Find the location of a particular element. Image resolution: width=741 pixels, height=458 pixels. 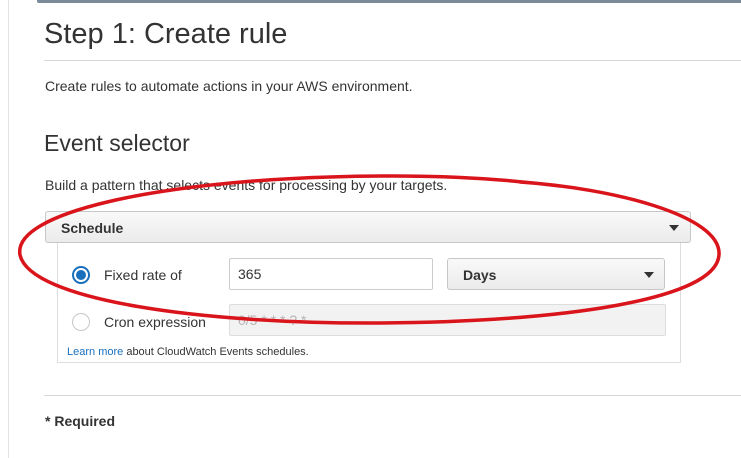

cron-expression-radio is located at coordinates (81, 322).